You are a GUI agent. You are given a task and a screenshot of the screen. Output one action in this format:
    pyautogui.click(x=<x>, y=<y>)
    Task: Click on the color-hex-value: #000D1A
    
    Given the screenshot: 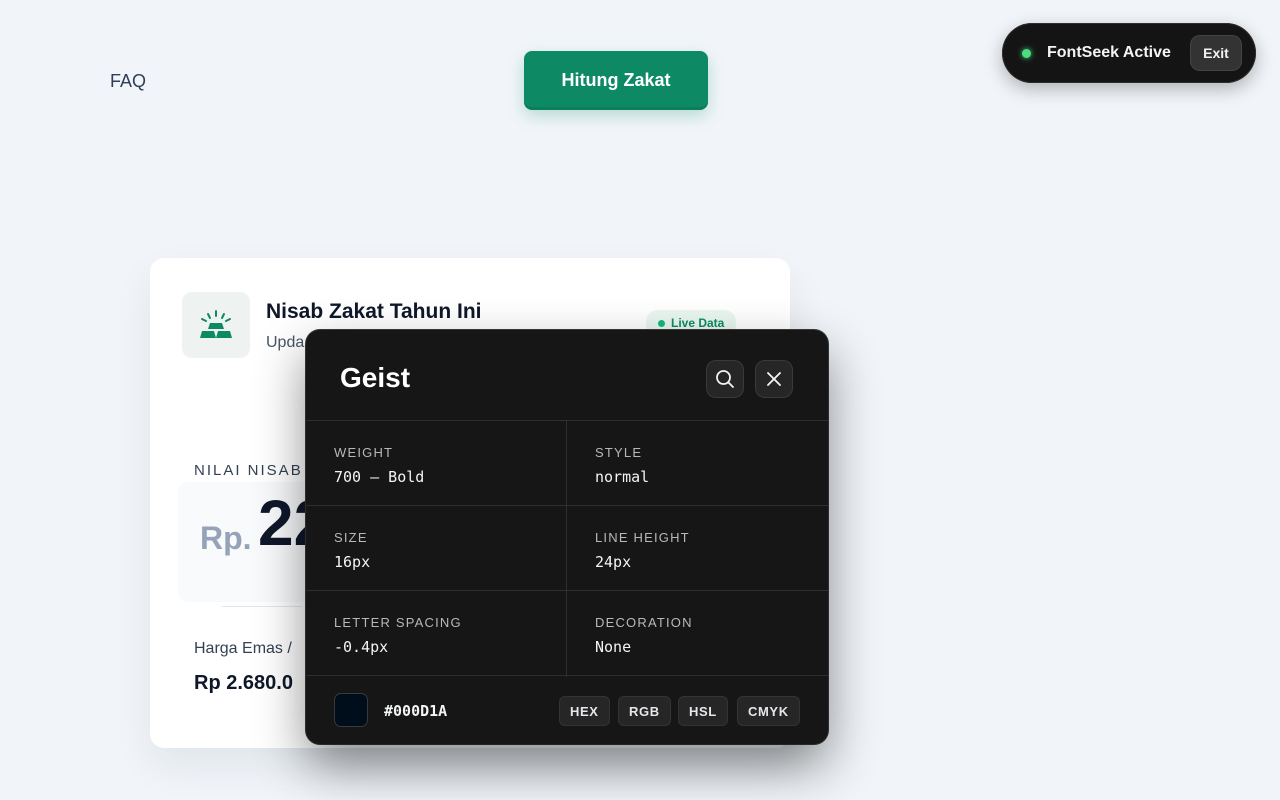 What is the action you would take?
    pyautogui.click(x=415, y=711)
    